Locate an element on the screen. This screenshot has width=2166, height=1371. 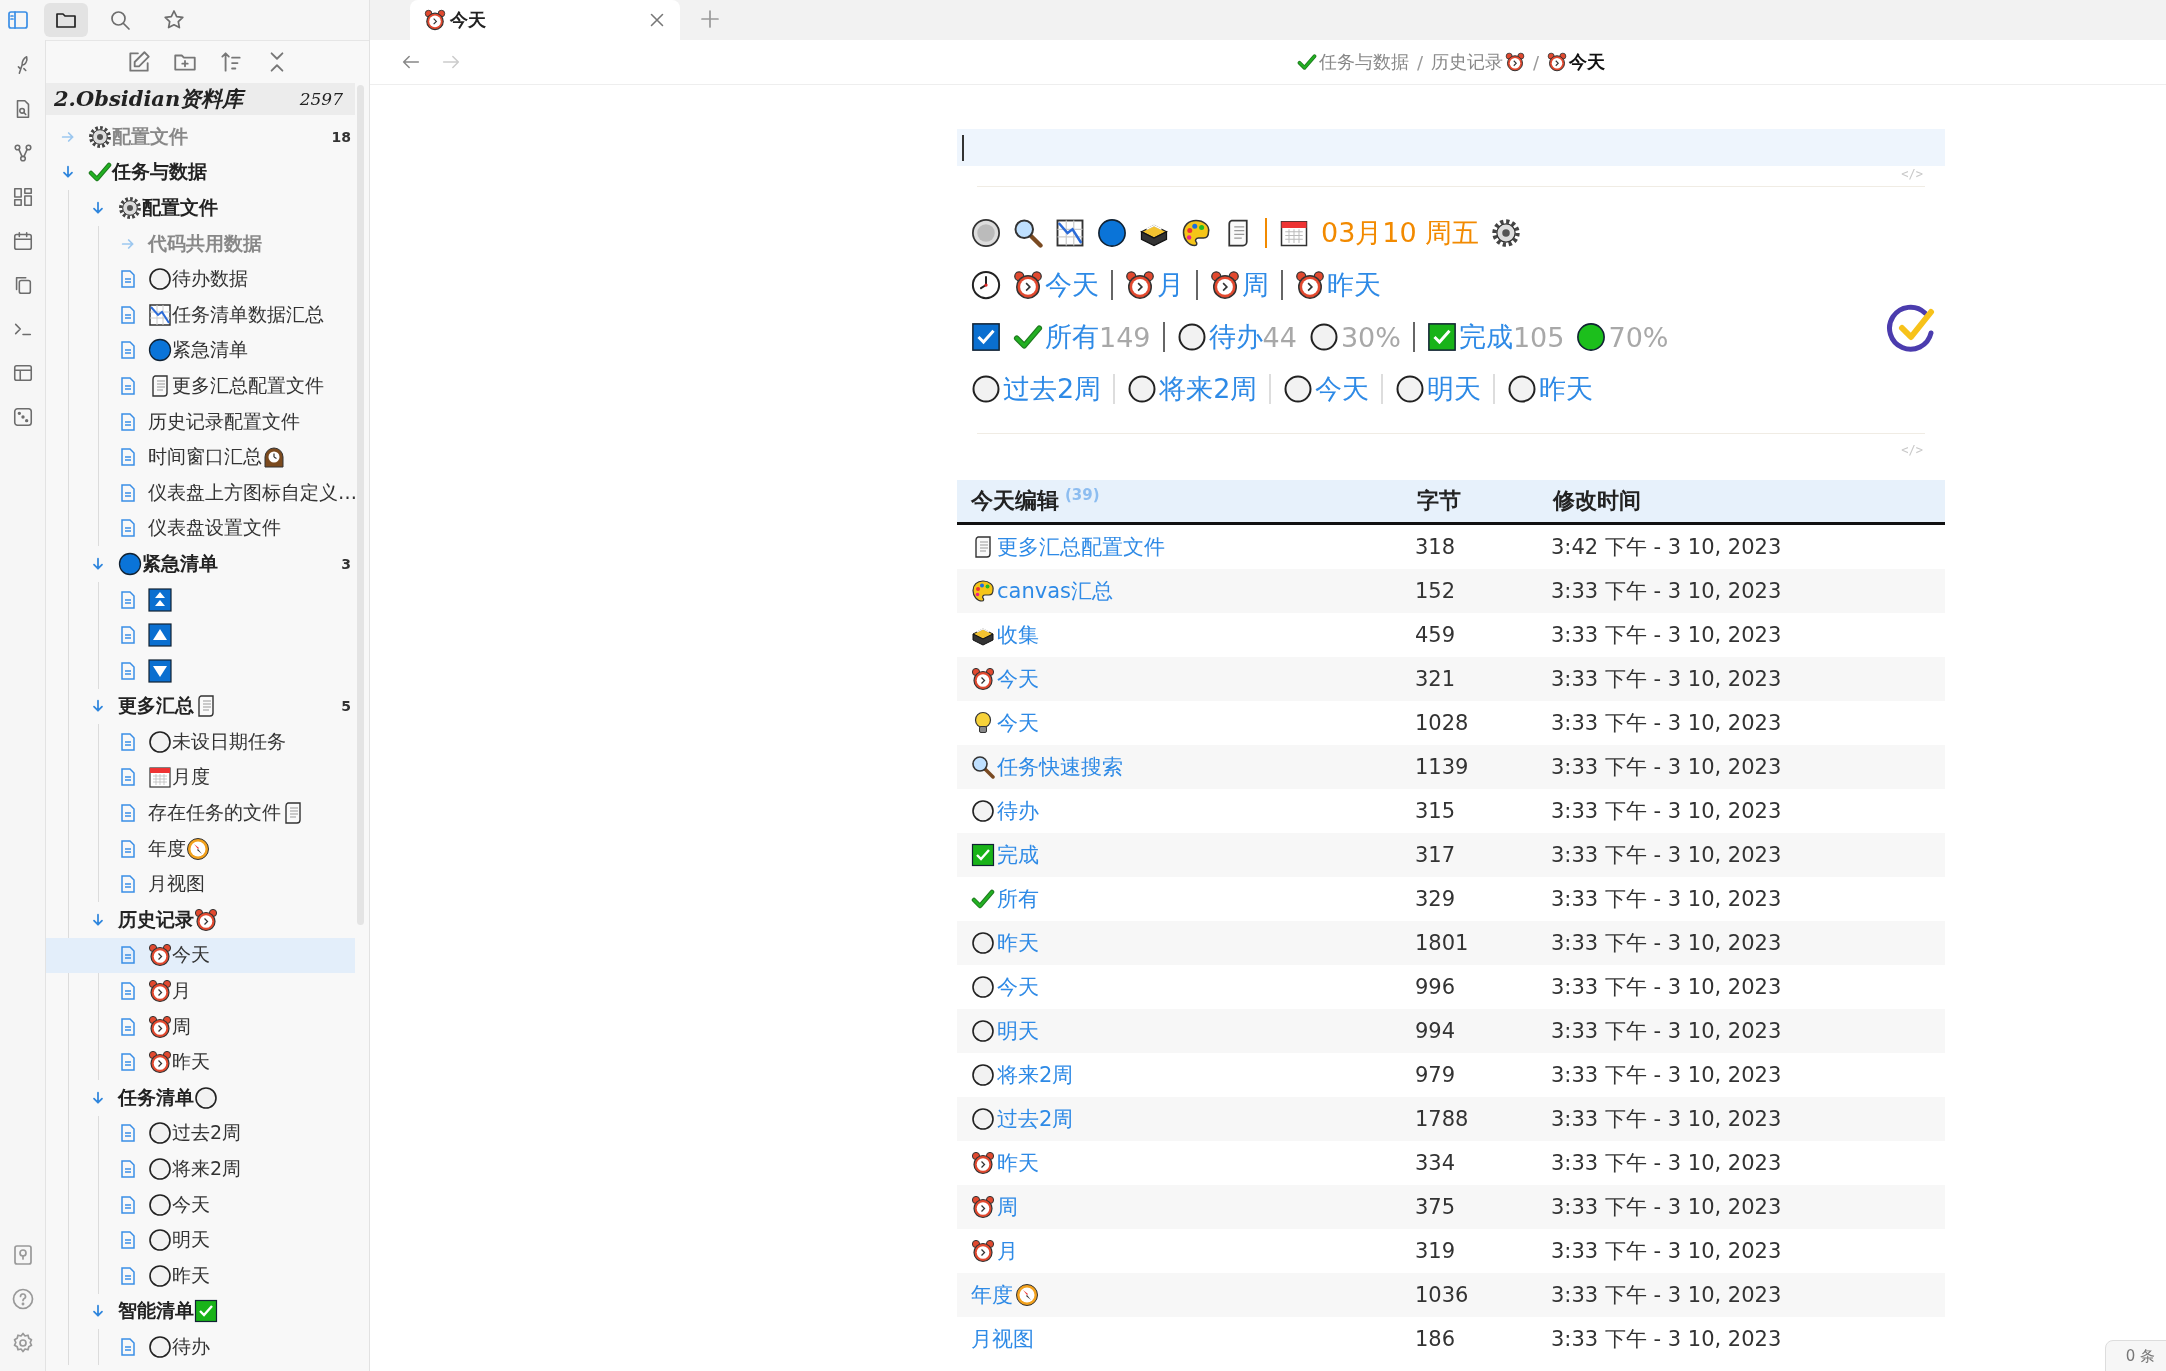
breadcrumb-item: 历史记录 is located at coordinates (1478, 62).